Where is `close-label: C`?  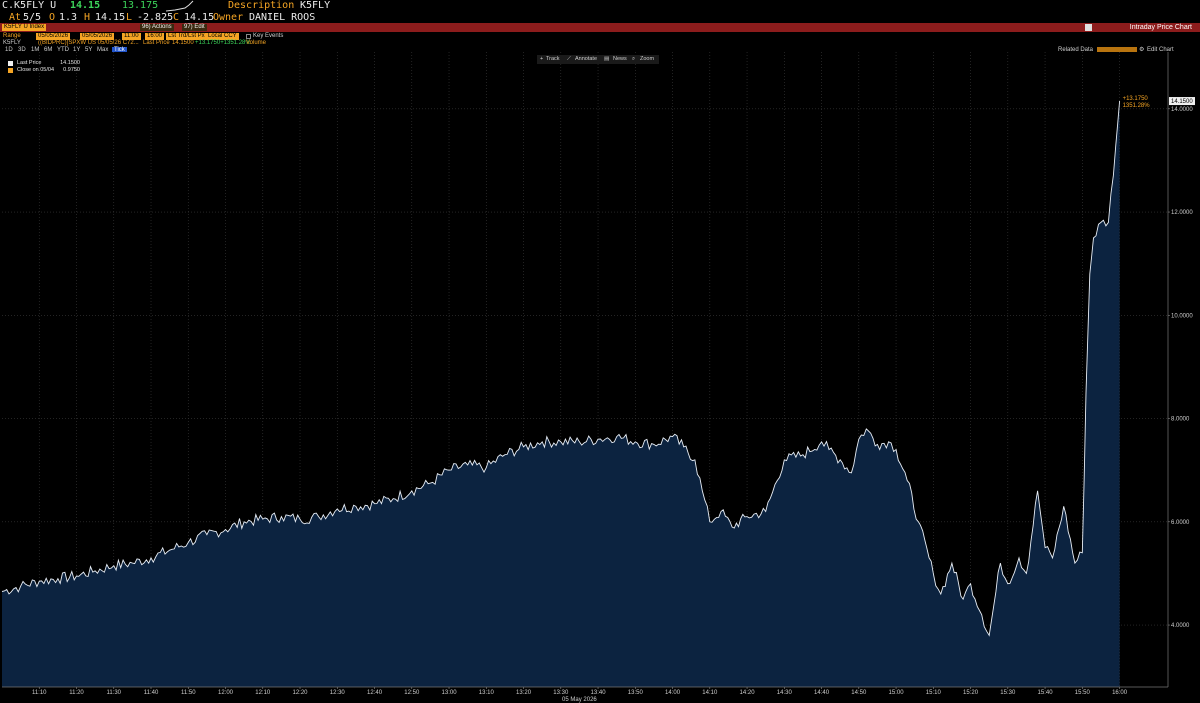 close-label: C is located at coordinates (176, 17).